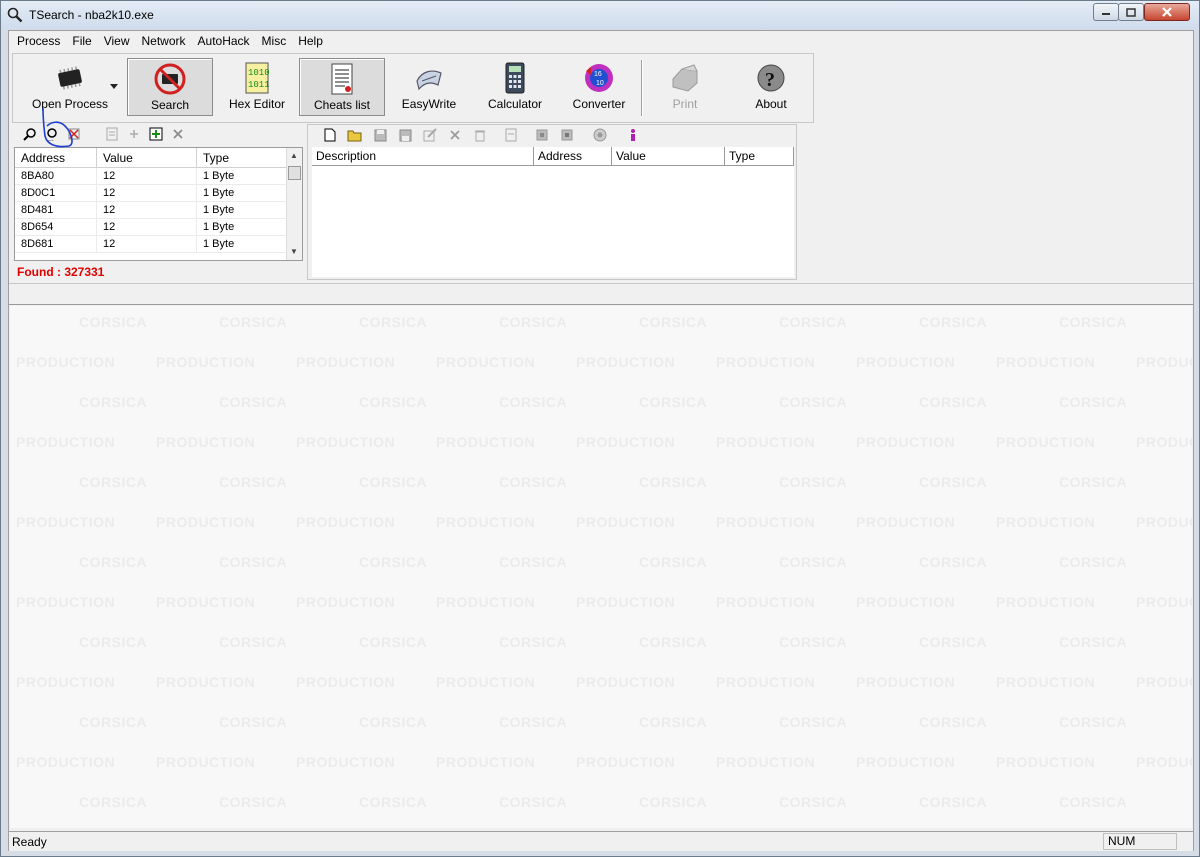 This screenshot has width=1200, height=857. Describe the element at coordinates (158, 176) in the screenshot. I see `table-row: 8BA80 12 1 Byte` at that location.